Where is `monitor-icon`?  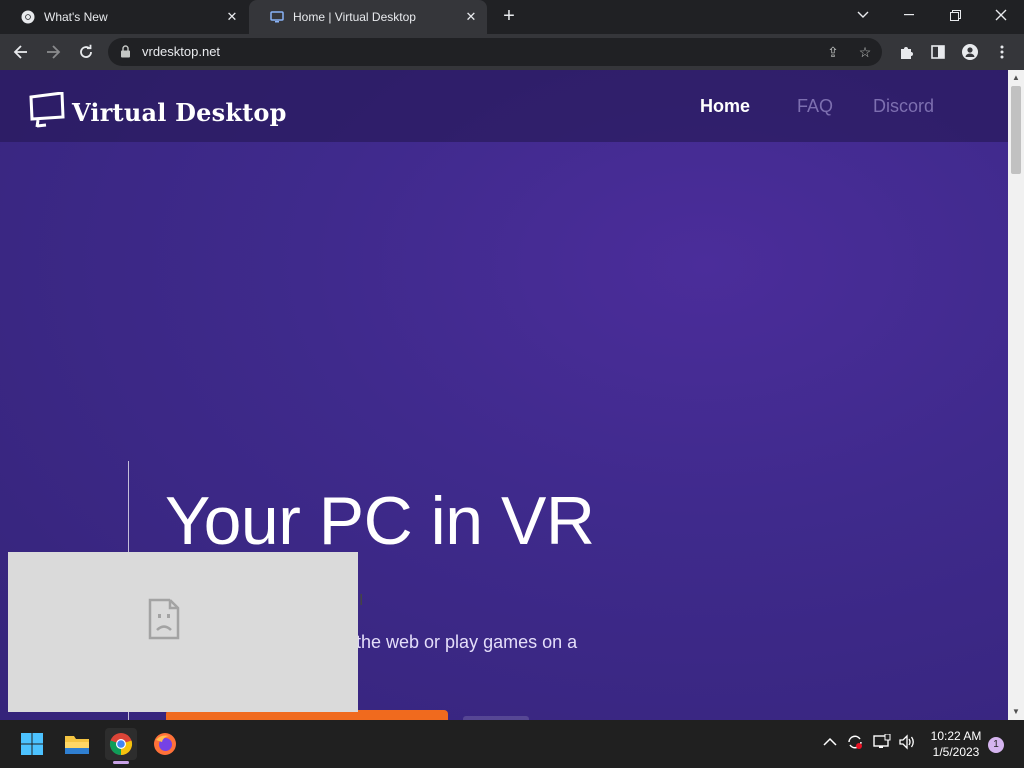
monitor-icon is located at coordinates (277, 17).